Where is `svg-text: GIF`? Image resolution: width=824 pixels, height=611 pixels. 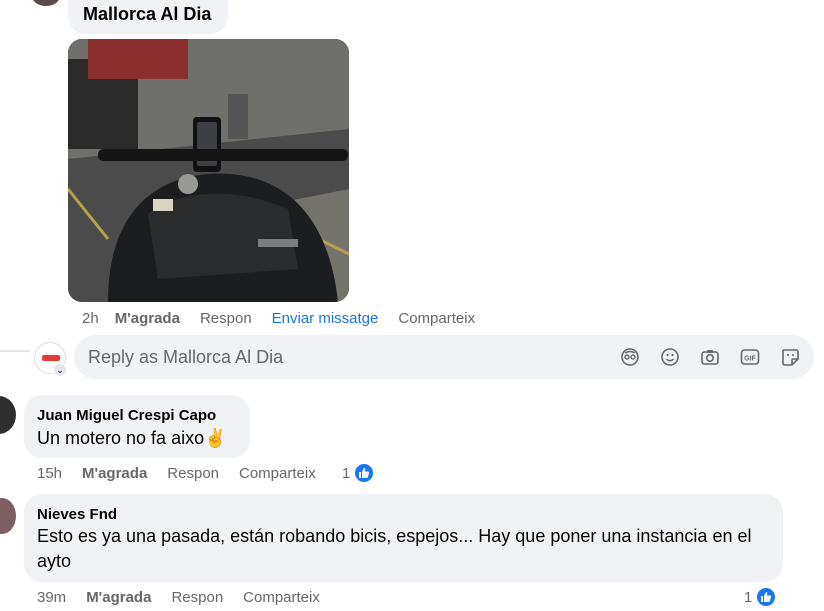 svg-text: GIF is located at coordinates (750, 359).